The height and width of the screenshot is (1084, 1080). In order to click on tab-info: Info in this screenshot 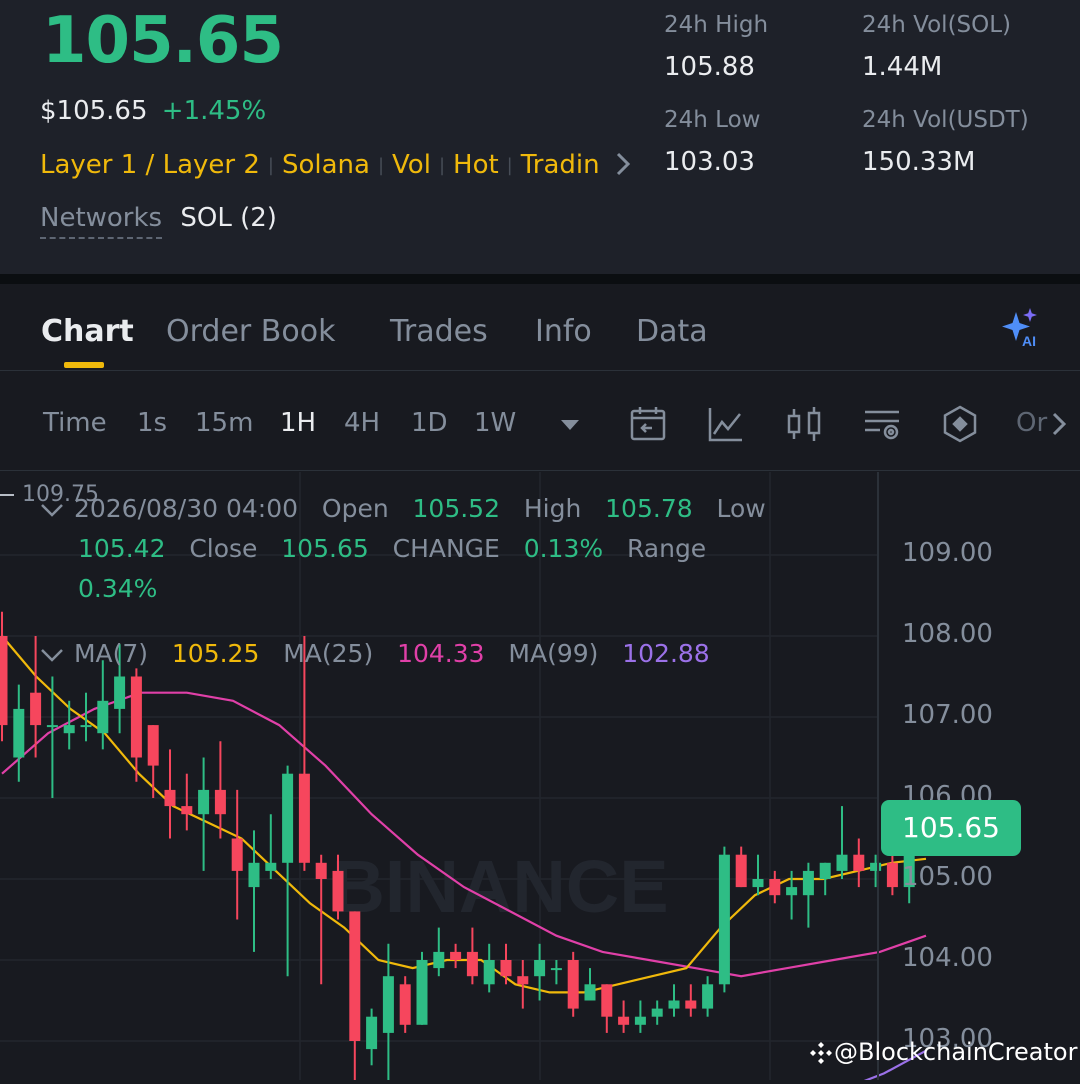, I will do `click(563, 331)`.